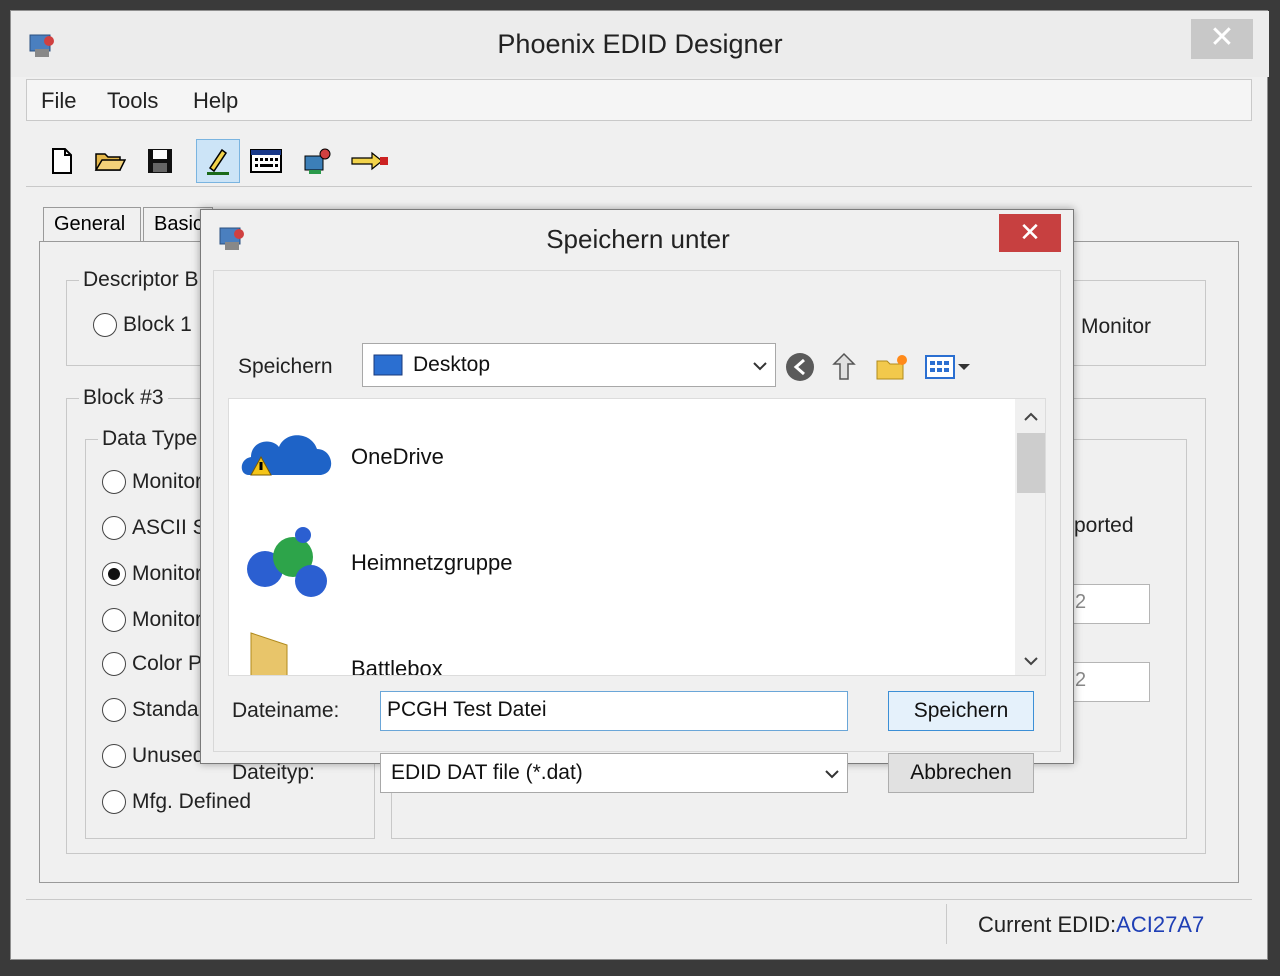 Image resolution: width=1280 pixels, height=976 pixels. Describe the element at coordinates (892, 367) in the screenshot. I see `new-folder-icon` at that location.